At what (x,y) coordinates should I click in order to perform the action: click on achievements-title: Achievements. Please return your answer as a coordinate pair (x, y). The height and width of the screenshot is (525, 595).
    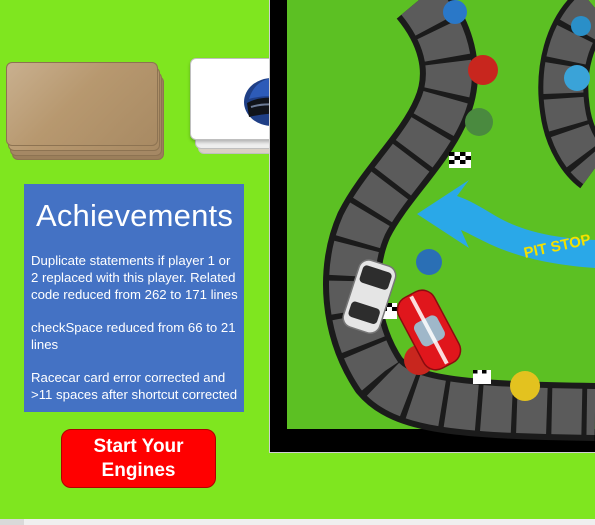
    Looking at the image, I should click on (134, 215).